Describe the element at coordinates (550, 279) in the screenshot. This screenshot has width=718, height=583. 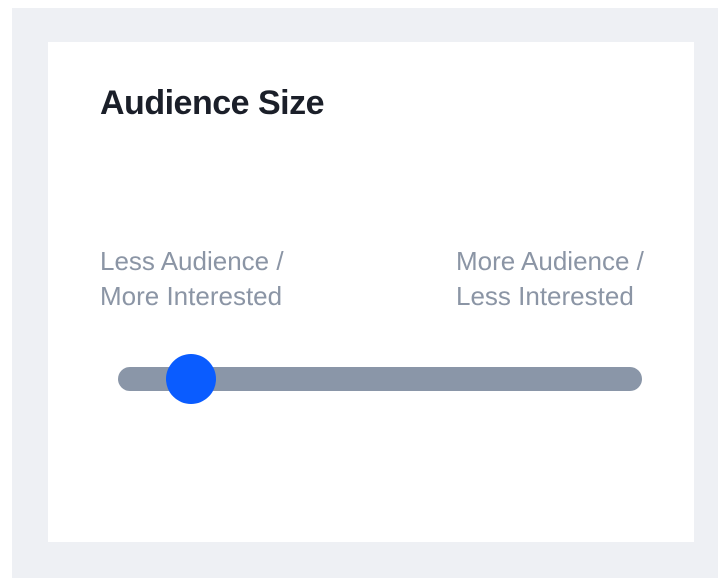
I see `slider-max-label: More Audience / Less Interested` at that location.